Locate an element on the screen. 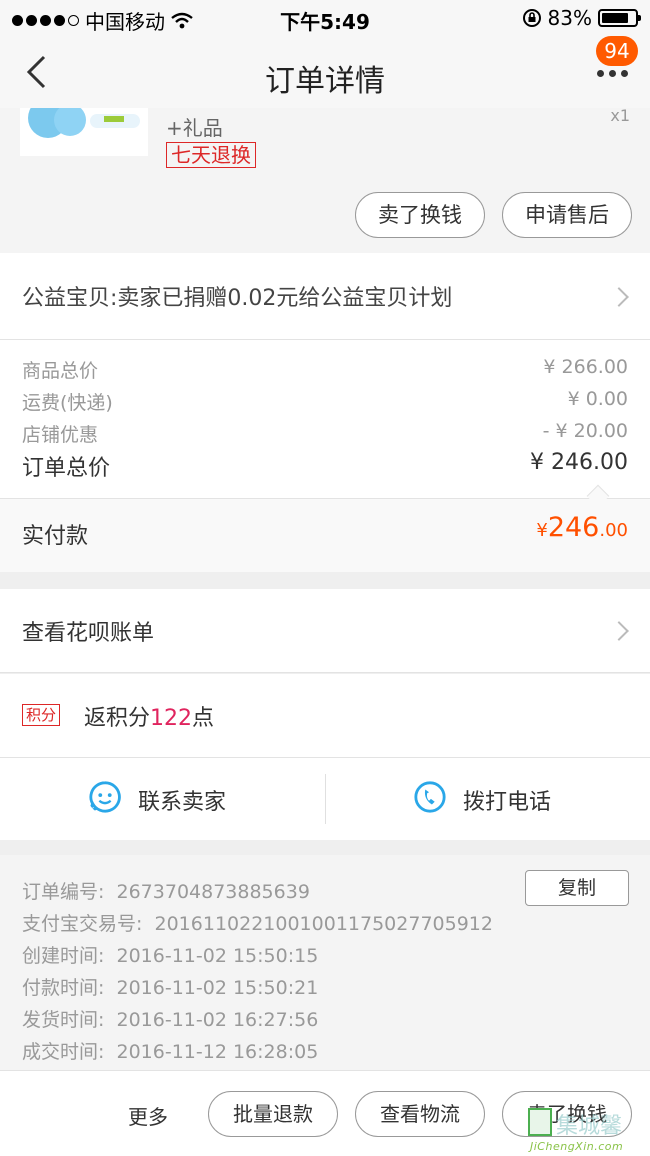  quantity-label: x1 is located at coordinates (620, 116).